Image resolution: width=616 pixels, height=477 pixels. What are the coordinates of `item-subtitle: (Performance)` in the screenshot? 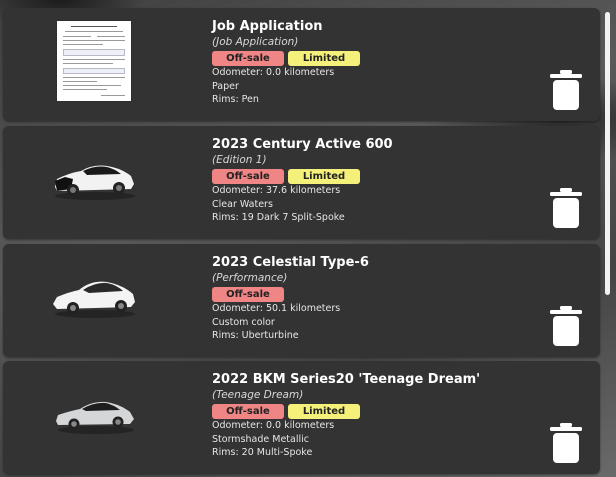 It's located at (250, 278).